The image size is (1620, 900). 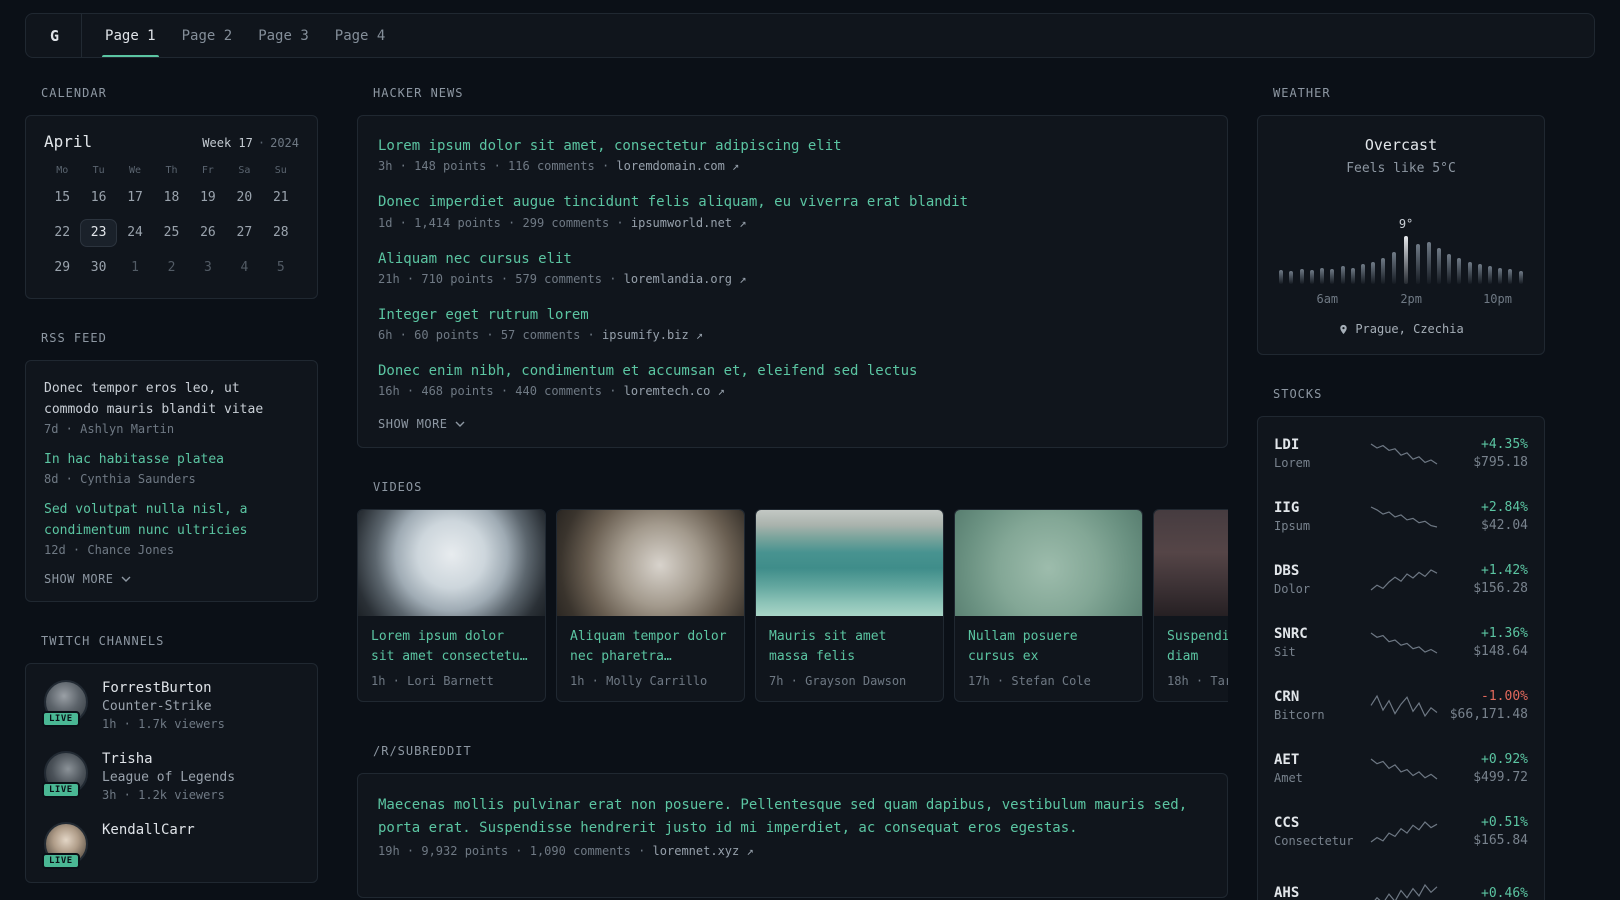 I want to click on weather-peak-temp: 9°, so click(x=1406, y=224).